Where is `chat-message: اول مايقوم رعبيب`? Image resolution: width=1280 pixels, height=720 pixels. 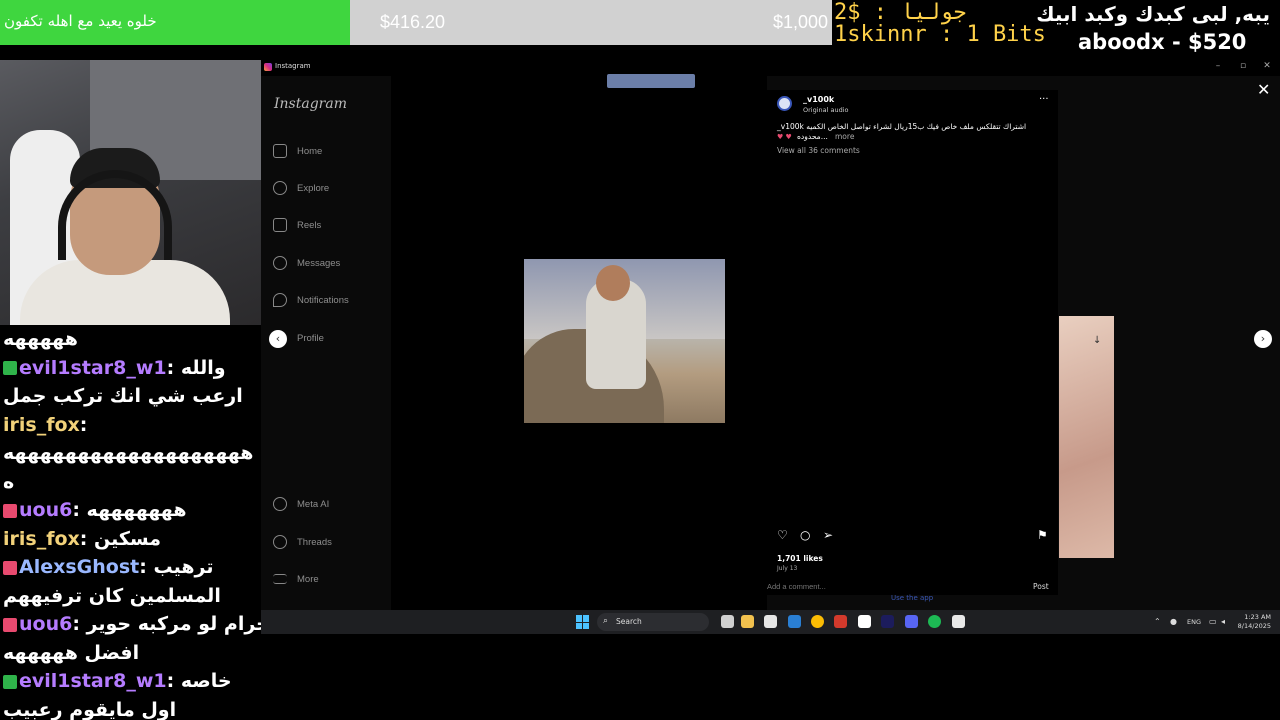 chat-message: اول مايقوم رعبيب is located at coordinates (130, 708).